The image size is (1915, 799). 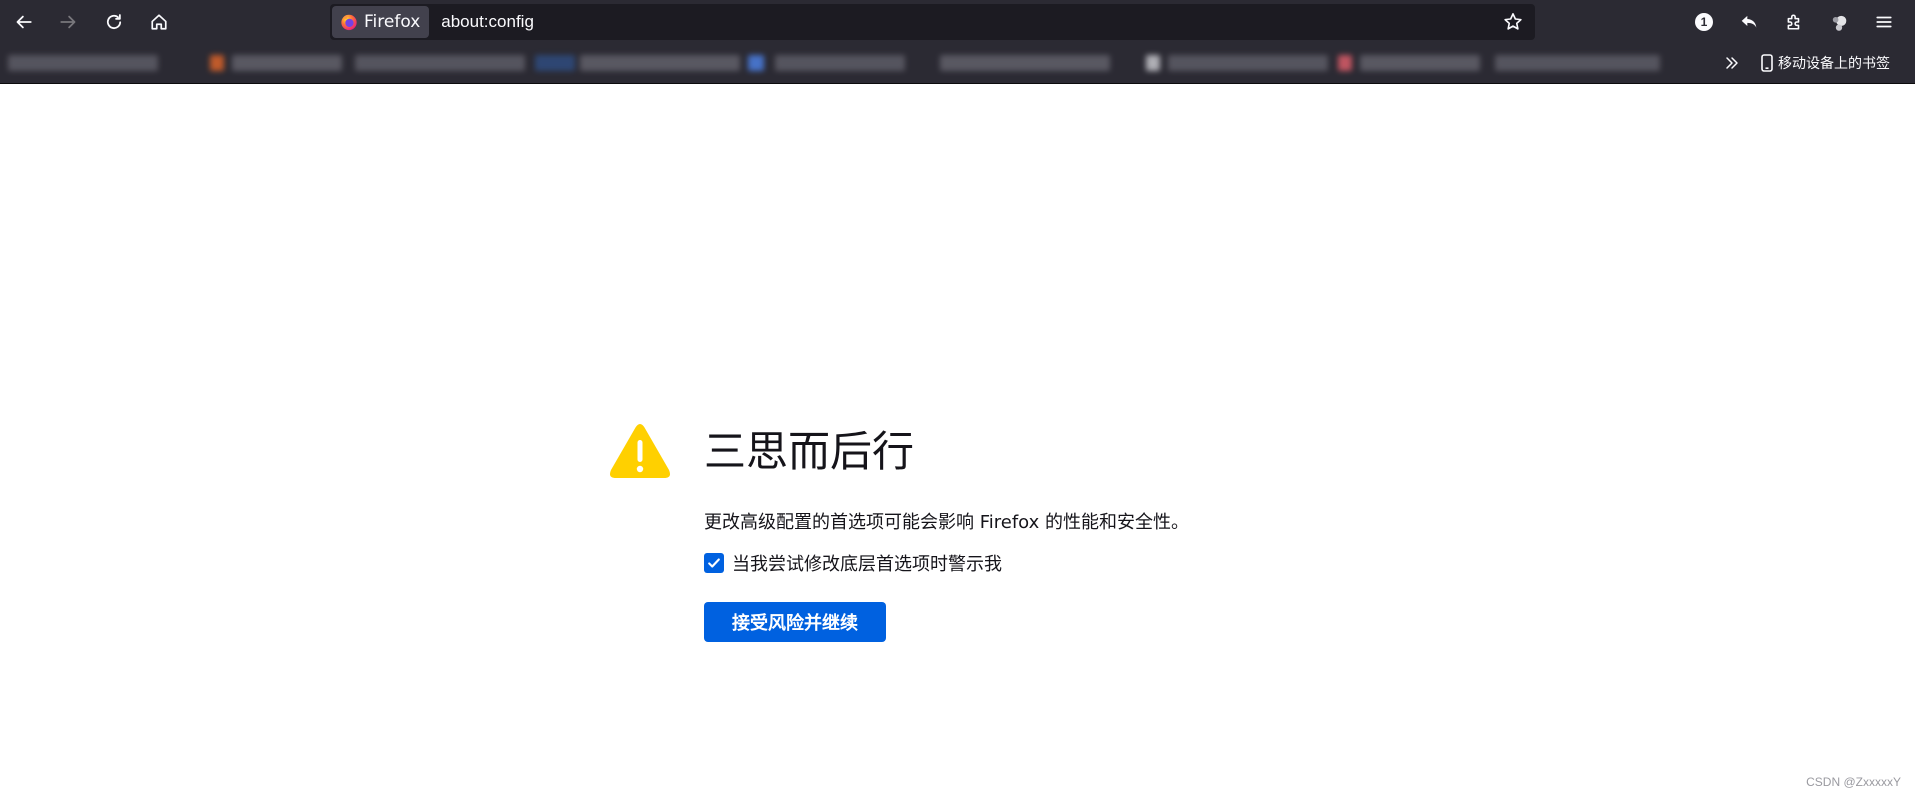 I want to click on chevron-double-right-icon, so click(x=1732, y=63).